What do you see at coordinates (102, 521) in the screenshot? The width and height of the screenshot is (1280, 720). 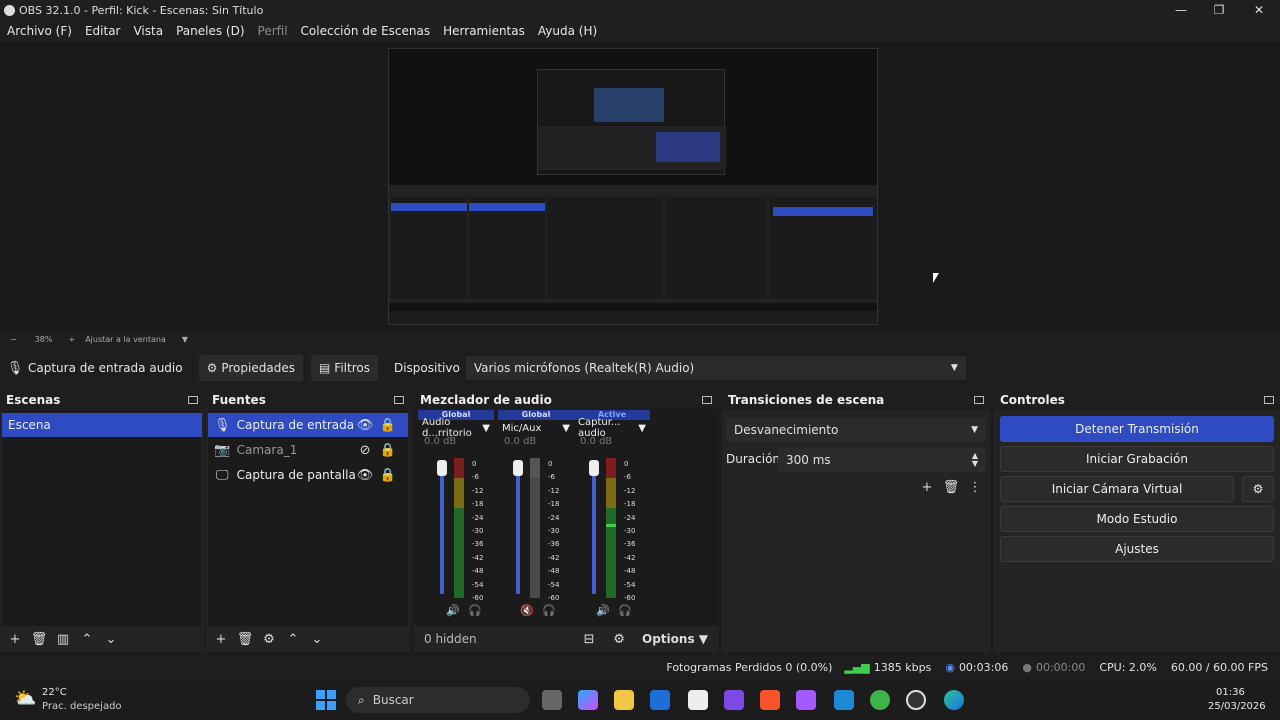 I see `scenes-dock: Escenas Escena + 🗑 ▥ ⌃ ⌄` at bounding box center [102, 521].